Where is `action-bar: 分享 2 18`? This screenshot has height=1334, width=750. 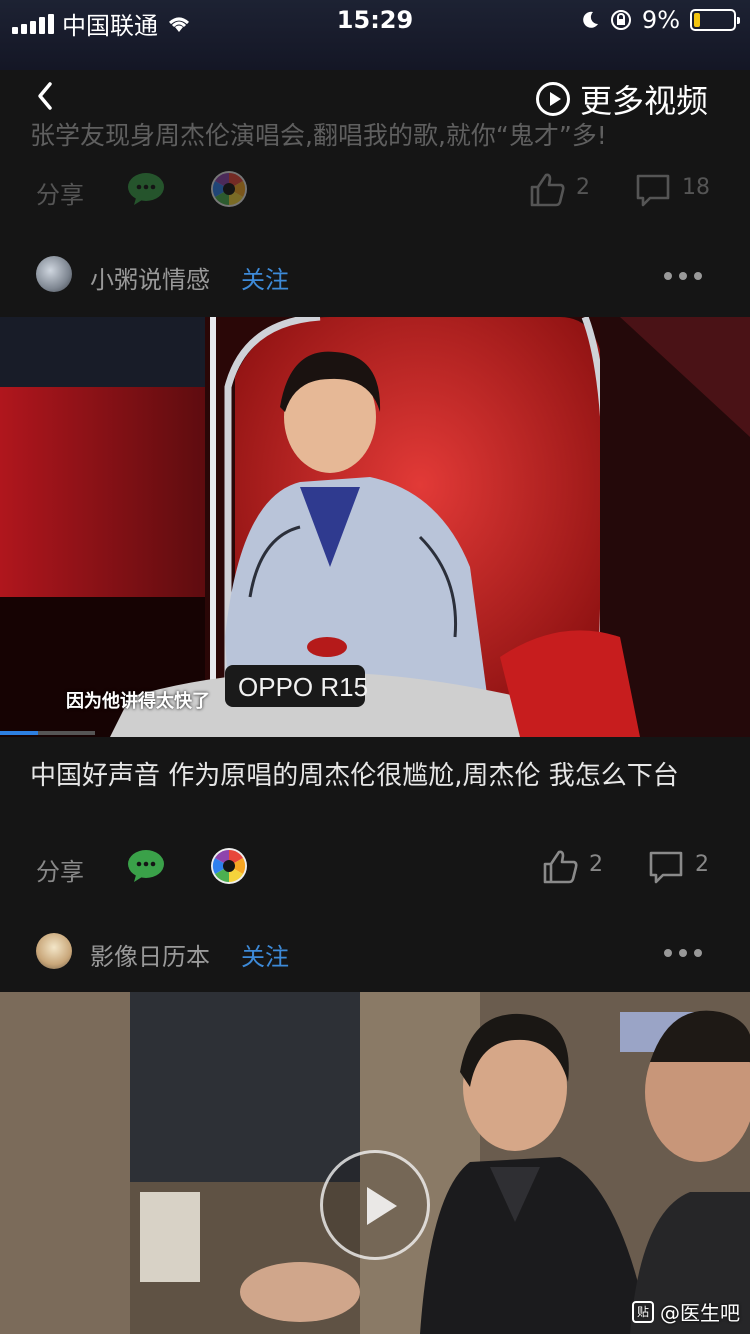
action-bar: 分享 2 18 is located at coordinates (375, 190).